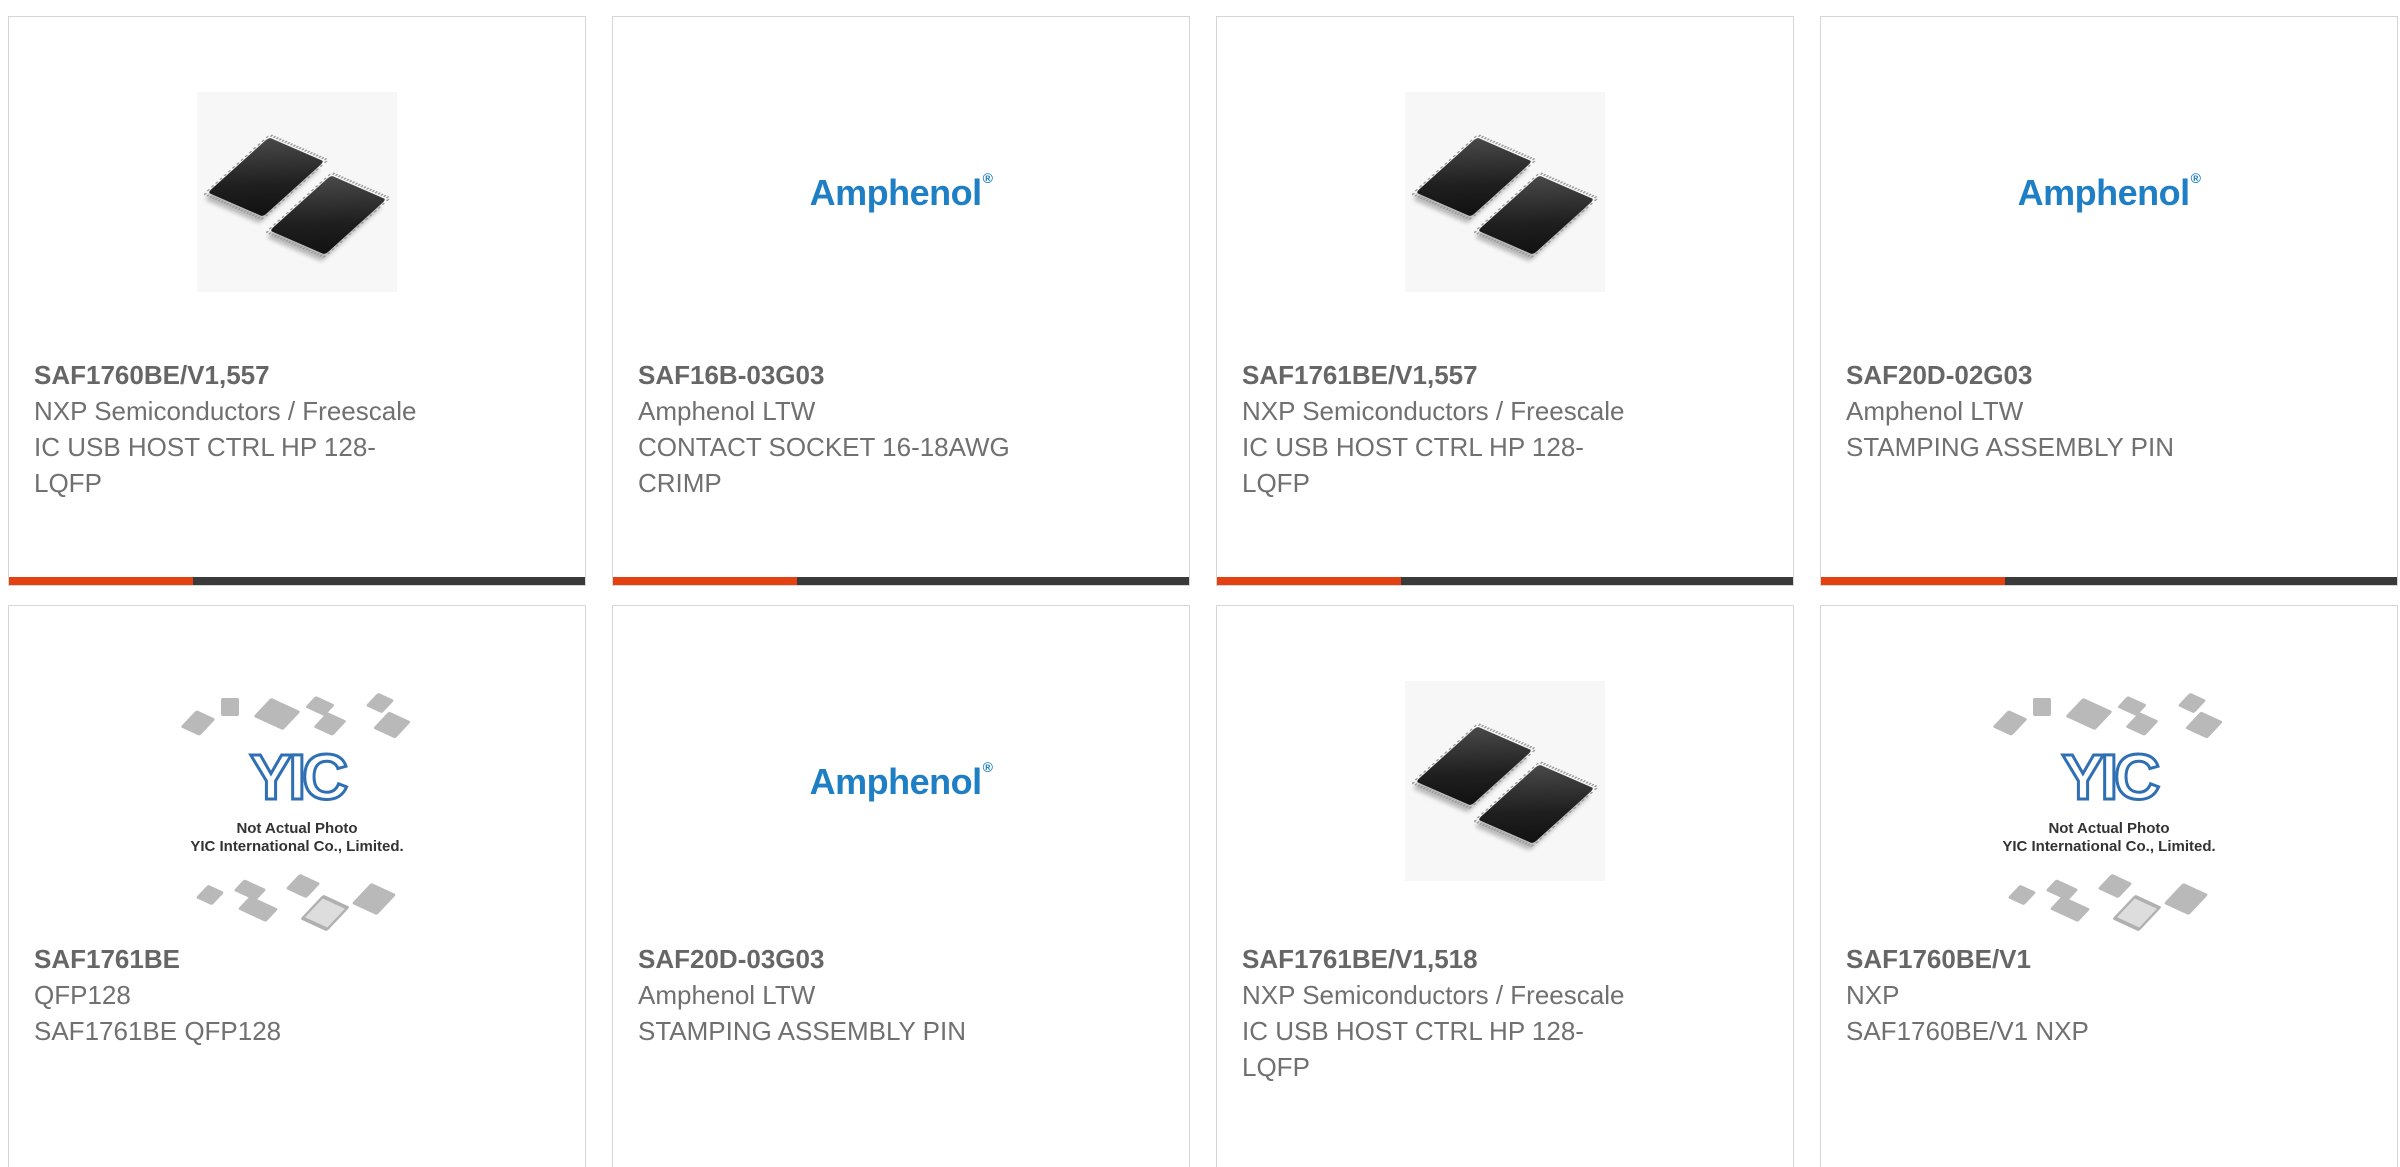  Describe the element at coordinates (1462, 959) in the screenshot. I see `part-number: SAF1761BE/V1,518` at that location.